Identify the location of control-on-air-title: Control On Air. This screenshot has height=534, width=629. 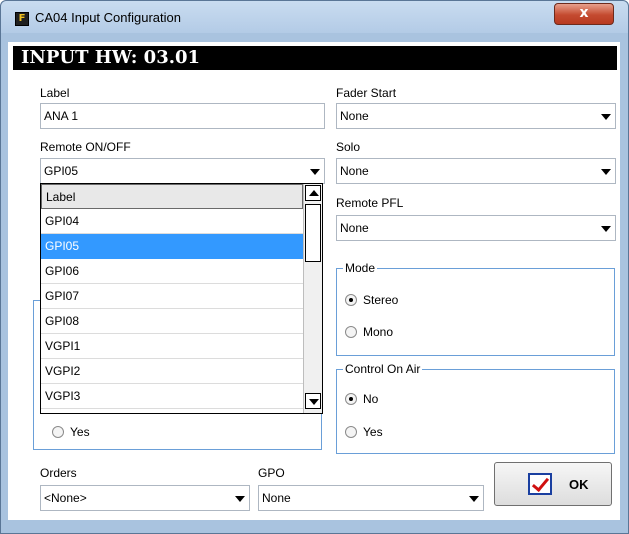
(383, 369).